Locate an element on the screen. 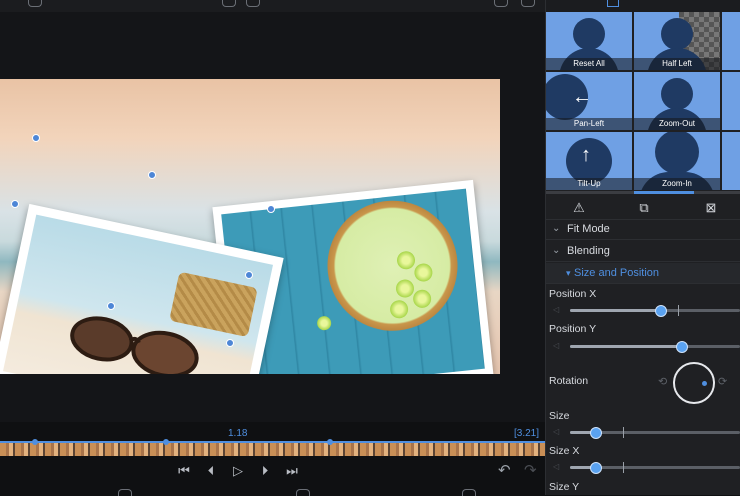 Image resolution: width=740 pixels, height=496 pixels. position-x-slider is located at coordinates (655, 311).